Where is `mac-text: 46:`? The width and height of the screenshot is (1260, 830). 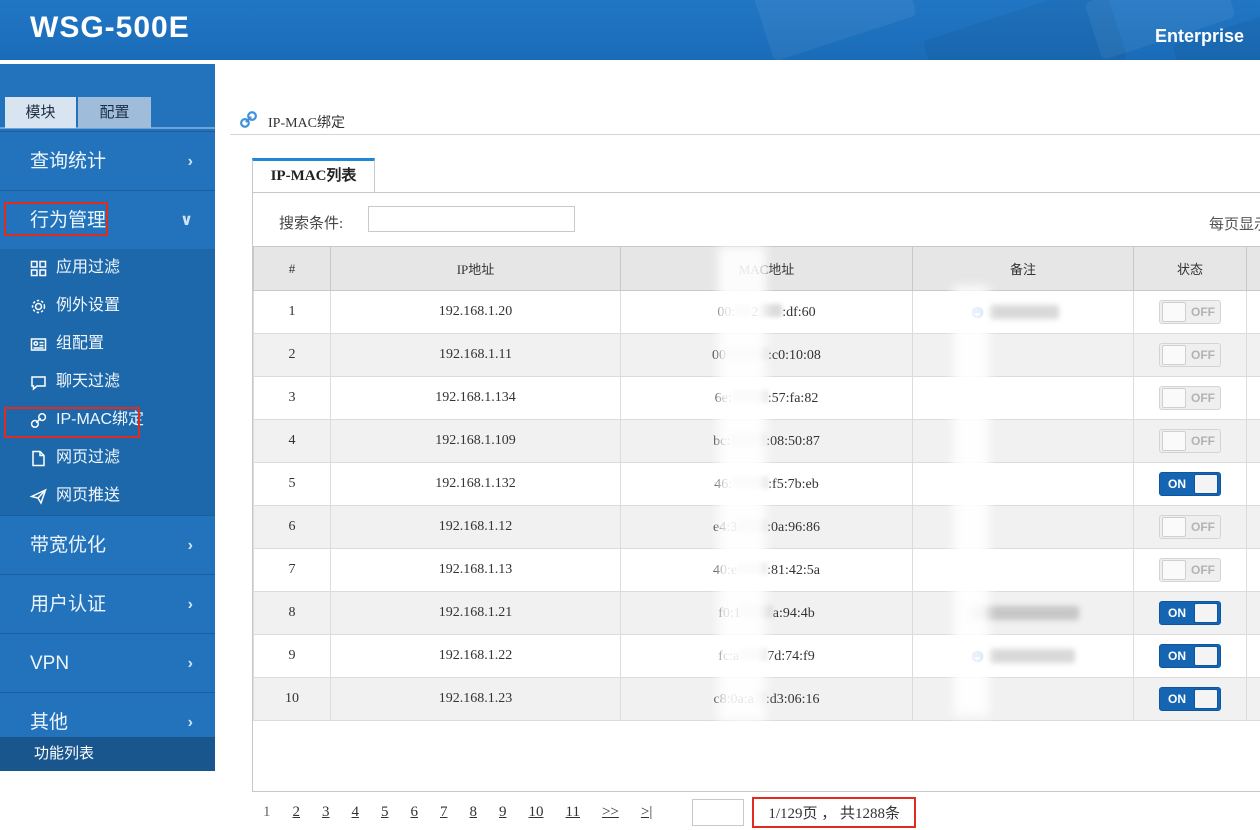 mac-text: 46: is located at coordinates (723, 484).